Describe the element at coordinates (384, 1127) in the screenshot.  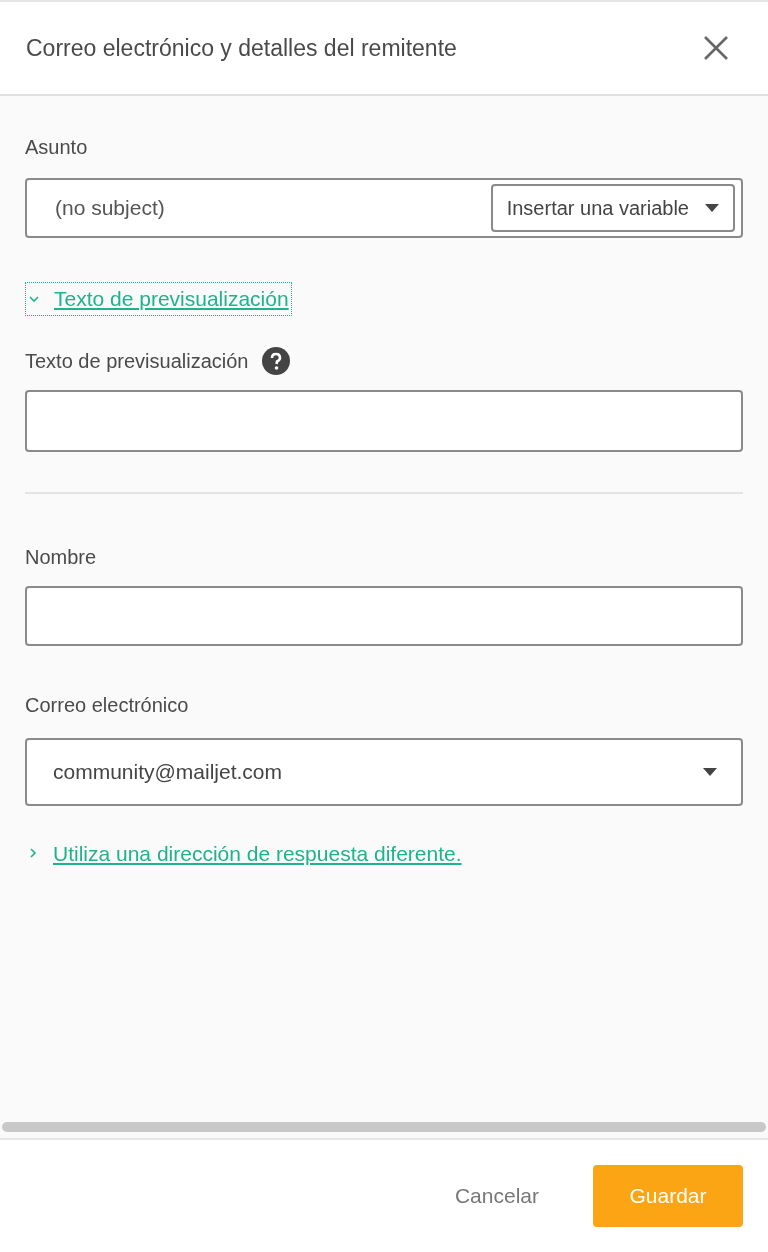
I see `scrollbar` at that location.